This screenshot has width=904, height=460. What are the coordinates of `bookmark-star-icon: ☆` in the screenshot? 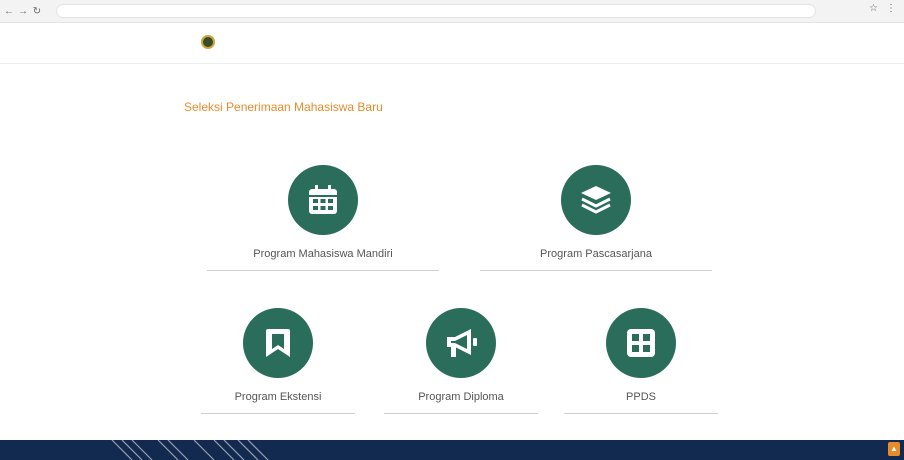 It's located at (873, 8).